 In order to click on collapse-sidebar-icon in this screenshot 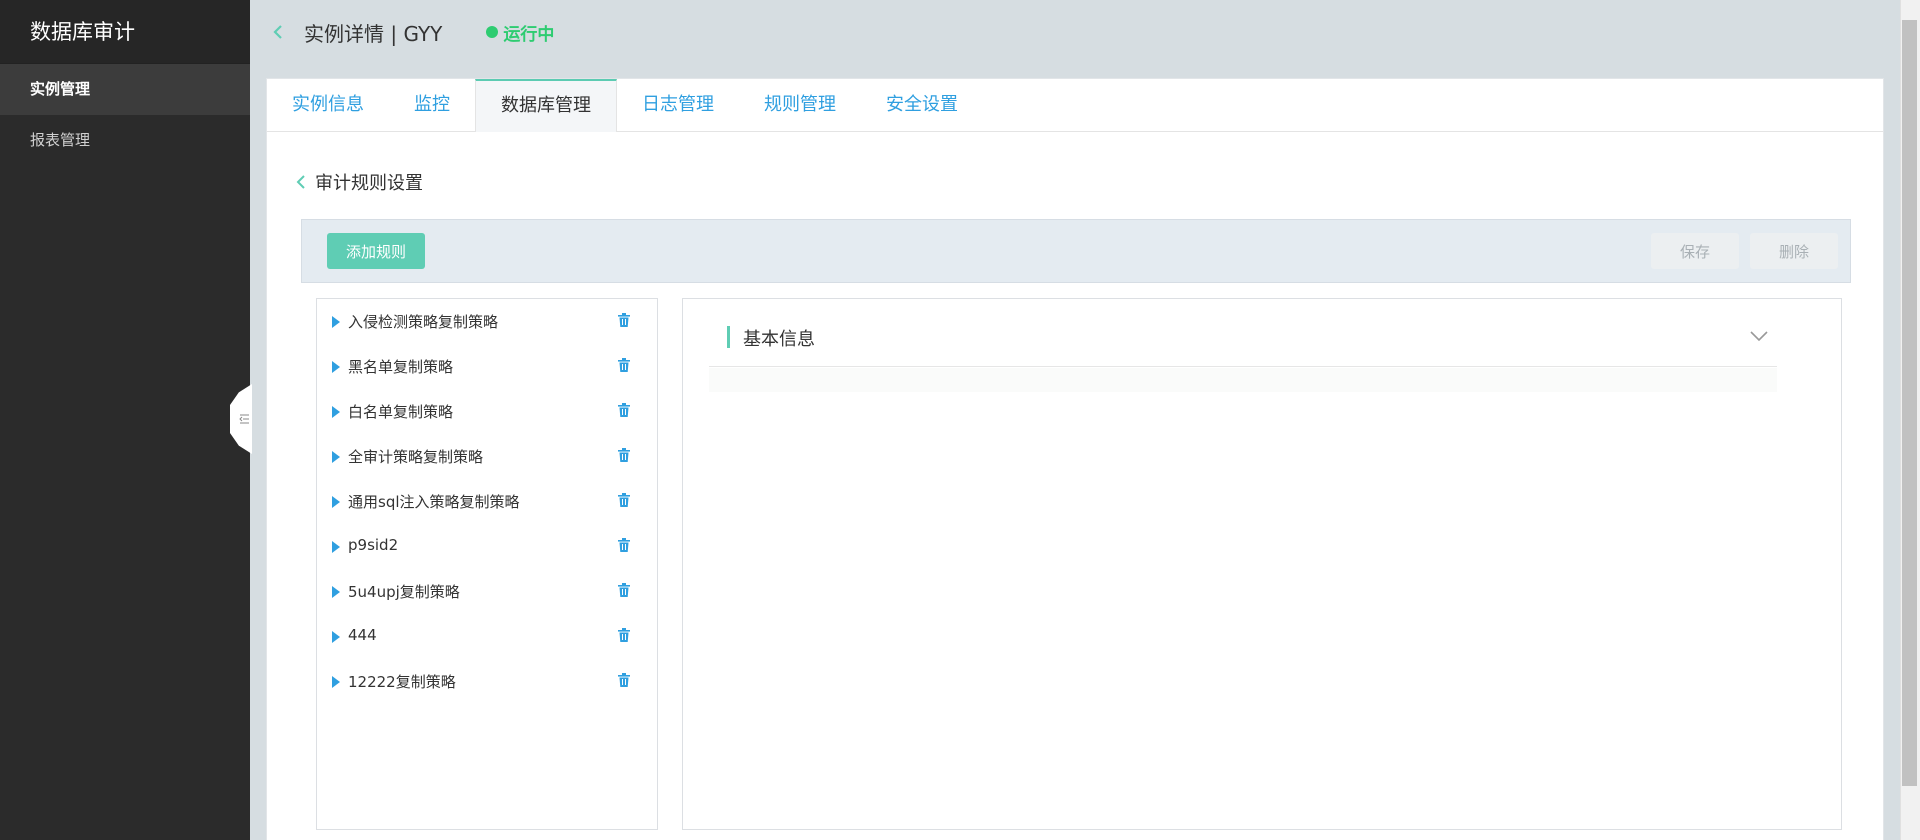, I will do `click(244, 419)`.